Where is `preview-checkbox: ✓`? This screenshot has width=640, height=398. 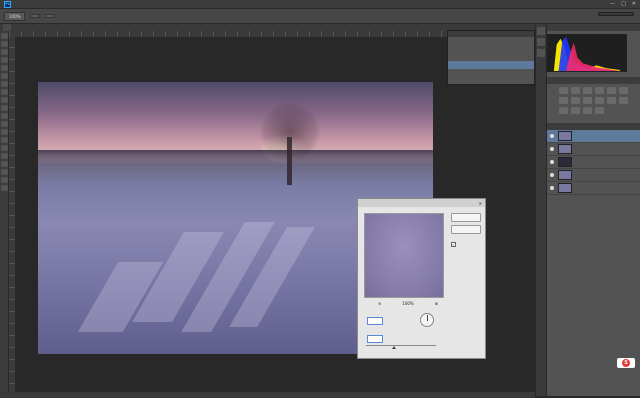 preview-checkbox: ✓ is located at coordinates (453, 244).